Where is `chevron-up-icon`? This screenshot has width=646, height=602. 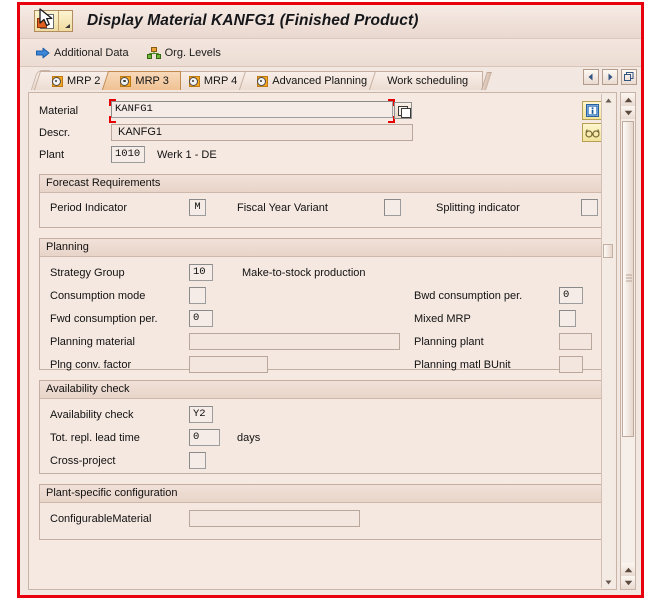 chevron-up-icon is located at coordinates (608, 100).